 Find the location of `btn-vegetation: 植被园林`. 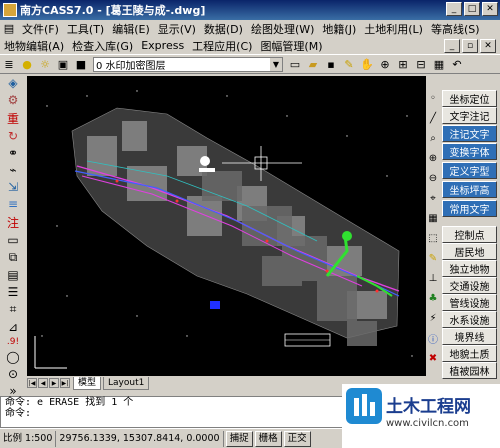

btn-vegetation: 植被园林 is located at coordinates (469, 370).